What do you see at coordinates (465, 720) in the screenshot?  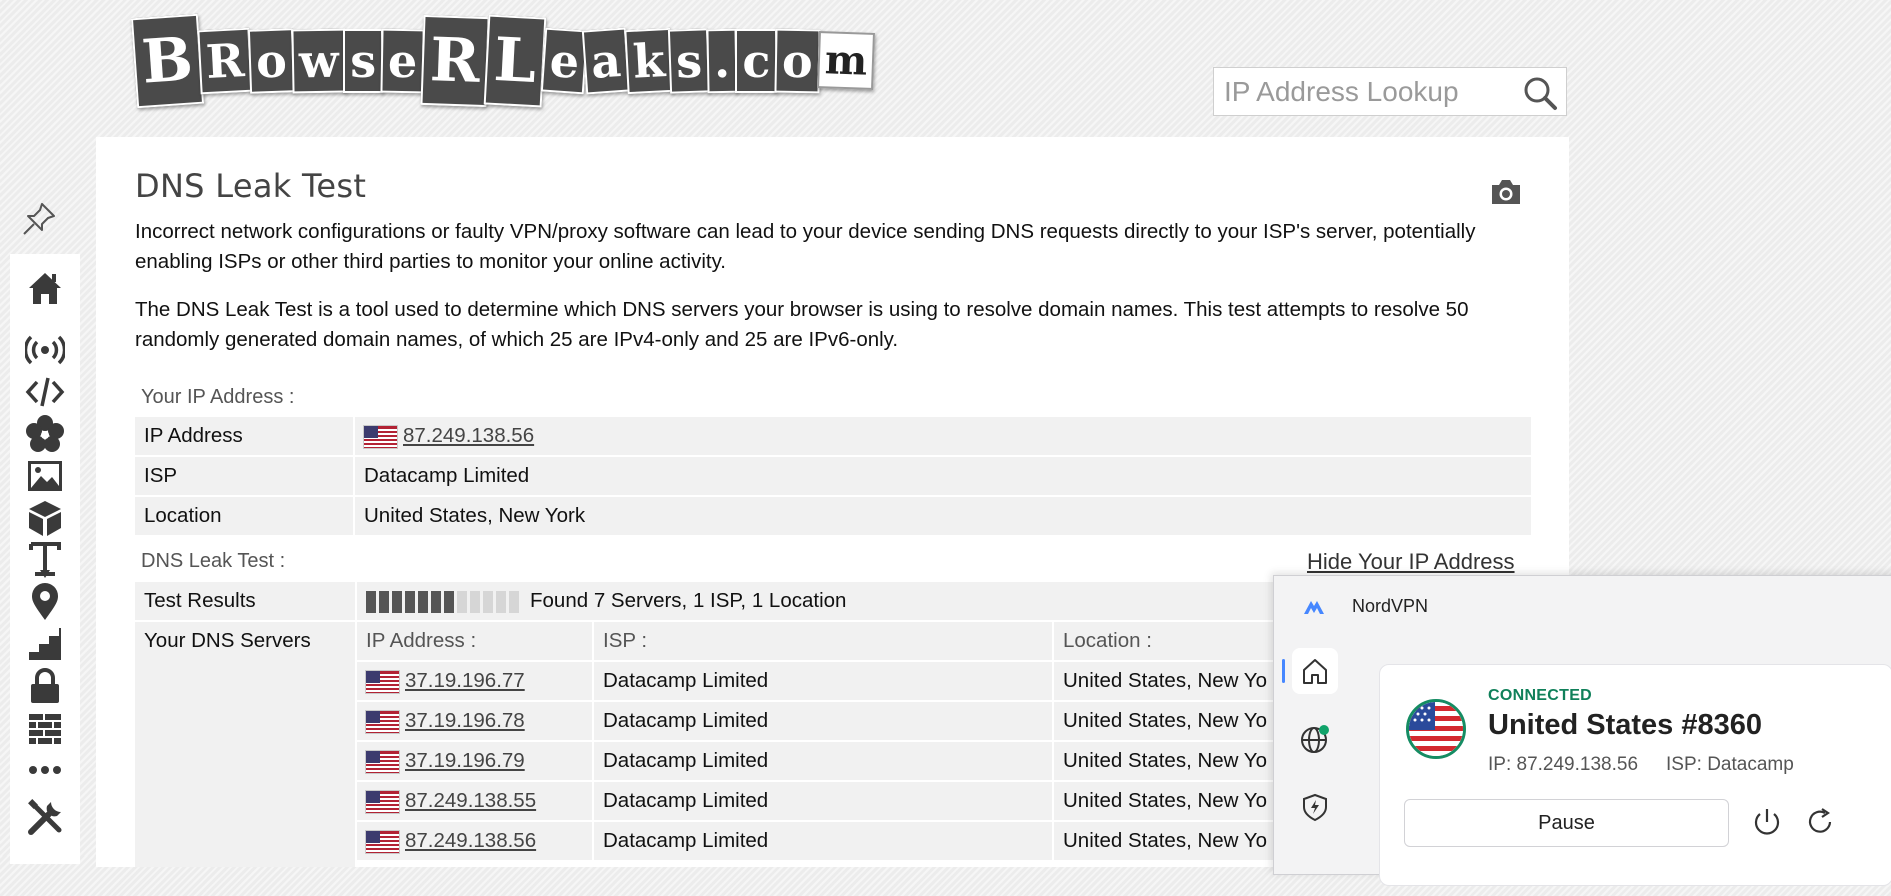 I see `dns-server-ip-link: 37.19.196.78` at bounding box center [465, 720].